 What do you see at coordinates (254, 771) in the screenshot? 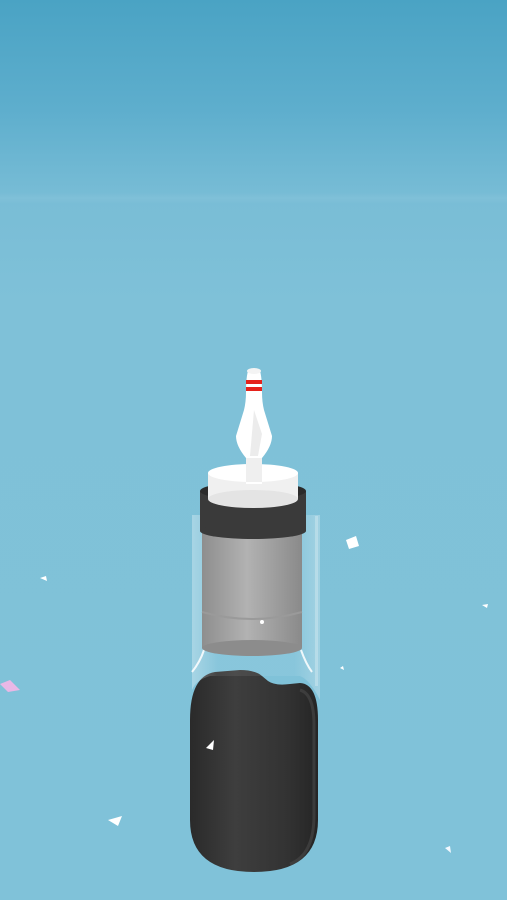
I see `bottle-body` at bounding box center [254, 771].